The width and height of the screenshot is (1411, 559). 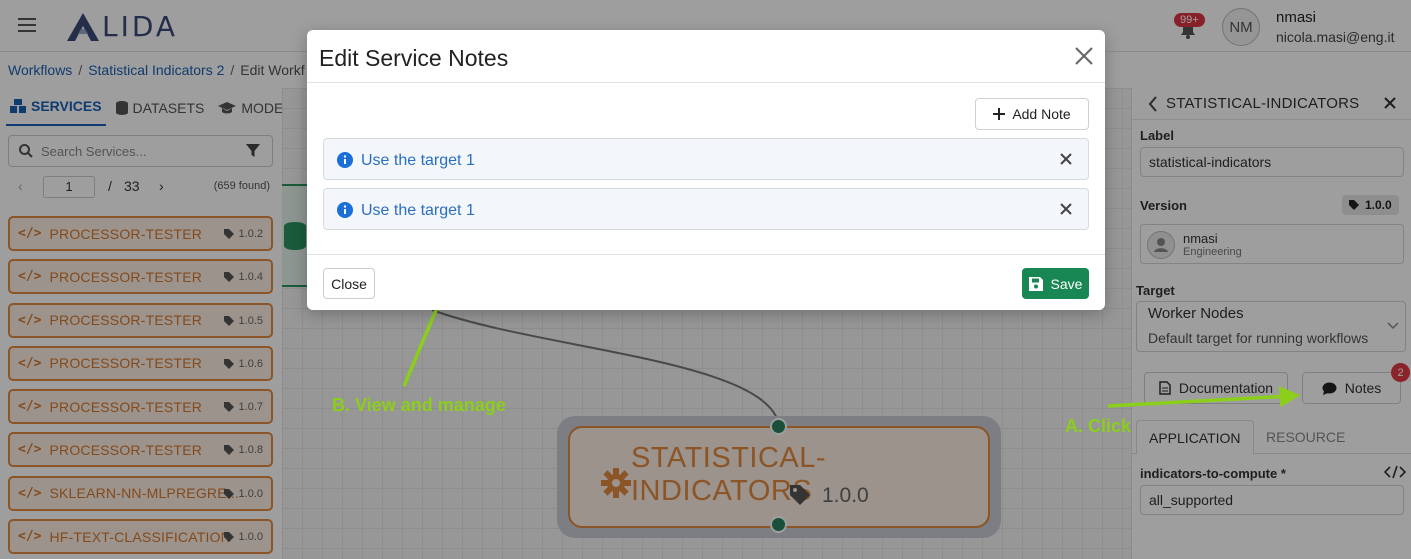 What do you see at coordinates (706, 56) in the screenshot?
I see `modal-header: Edit Service Notes` at bounding box center [706, 56].